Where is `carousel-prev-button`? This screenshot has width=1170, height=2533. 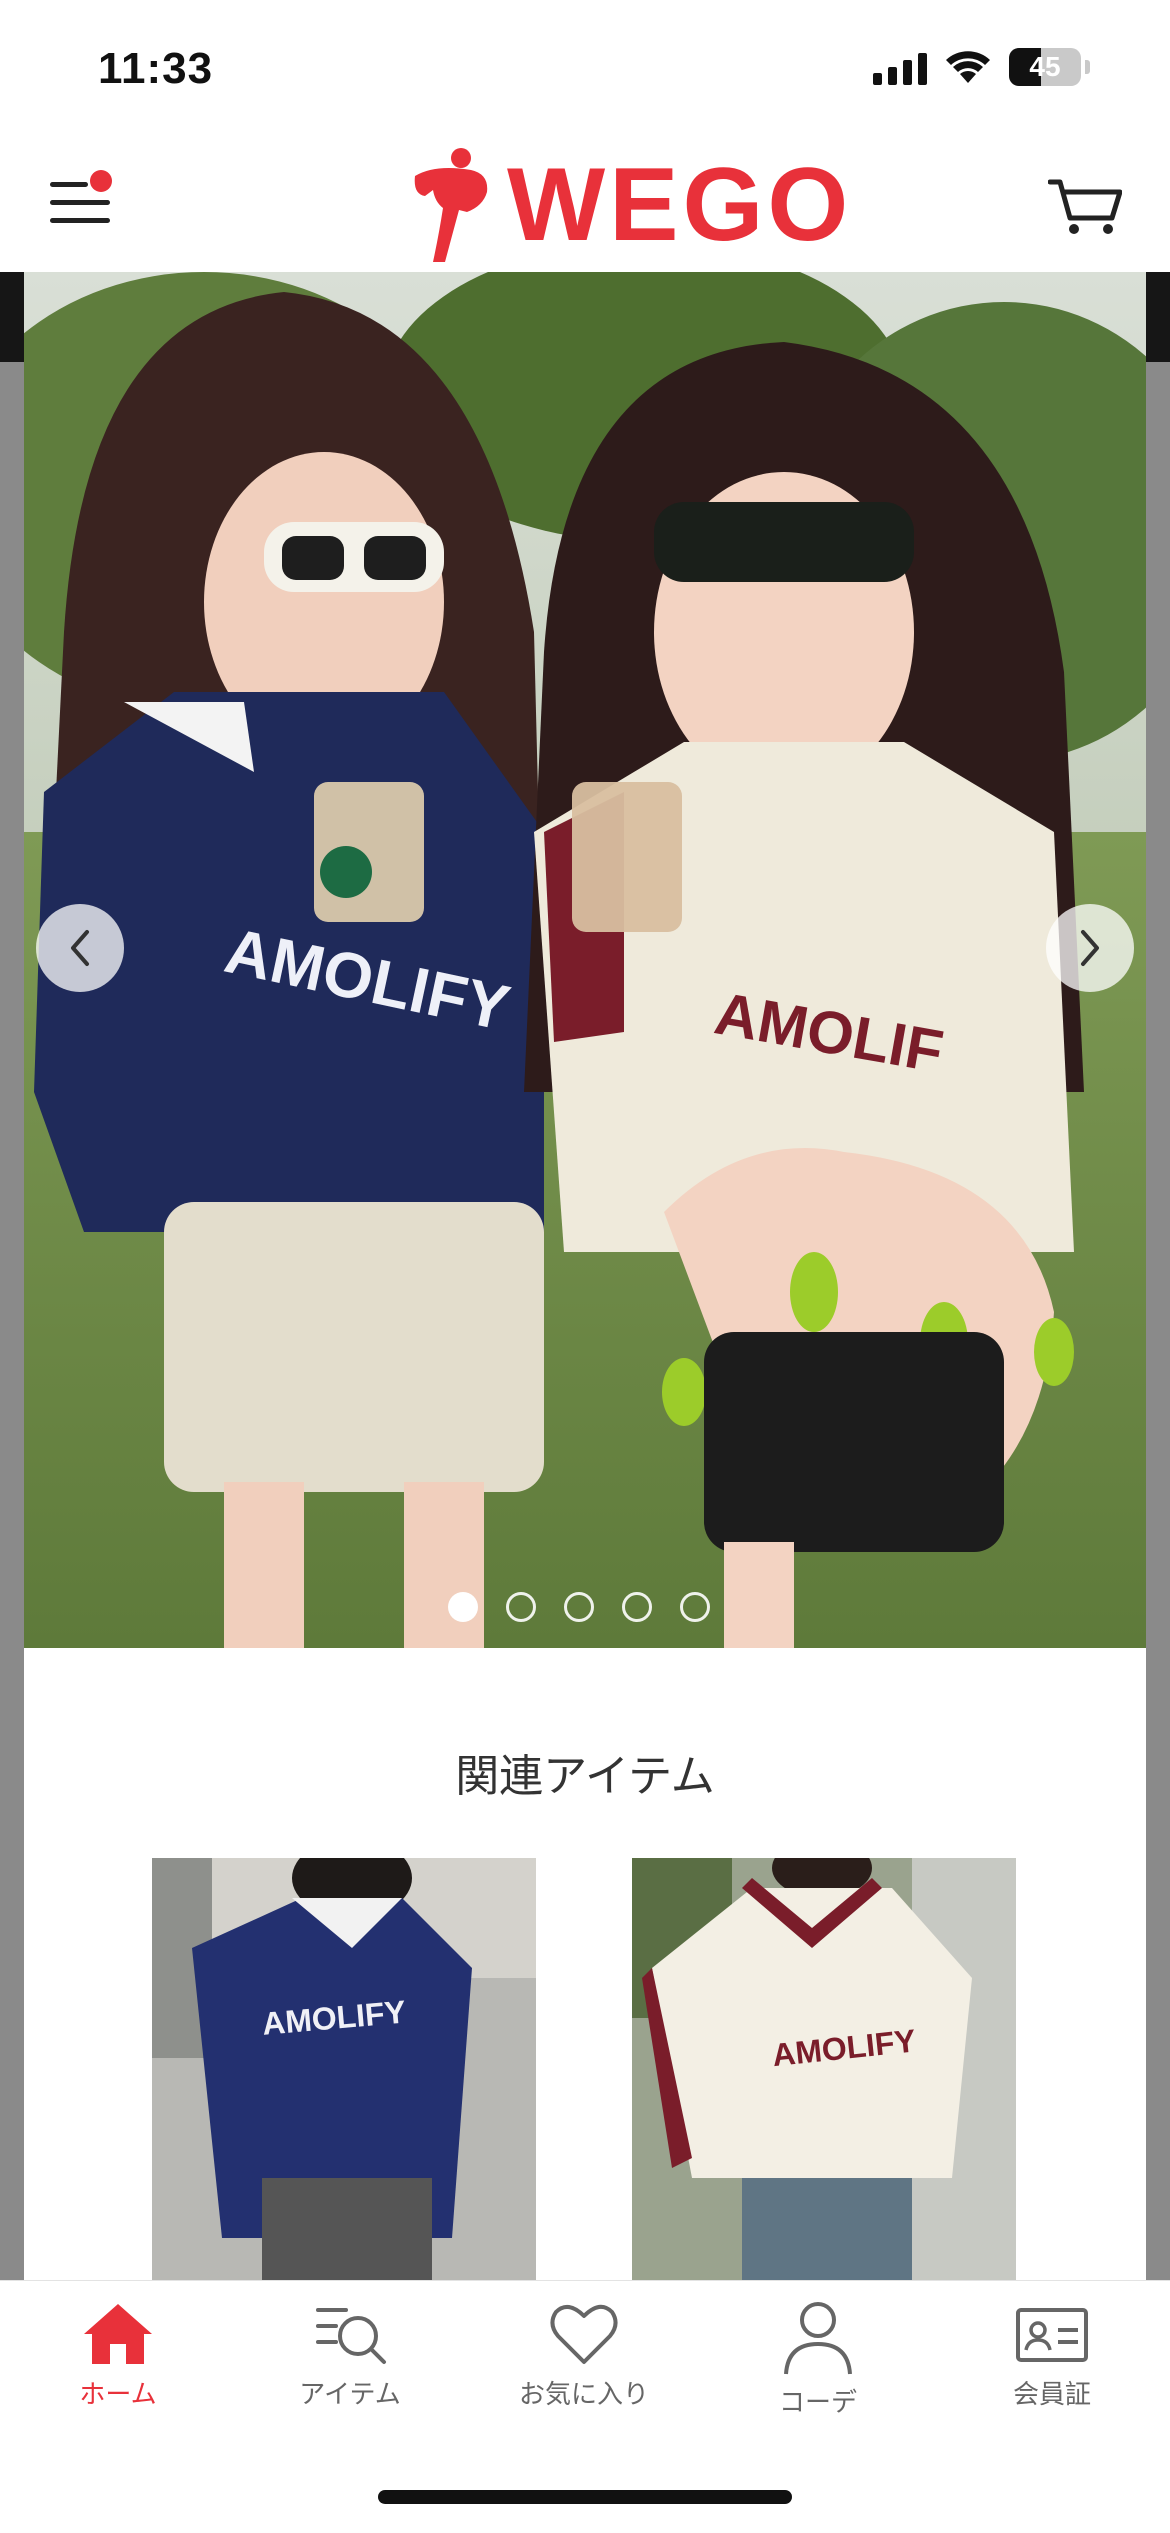
carousel-prev-button is located at coordinates (80, 948).